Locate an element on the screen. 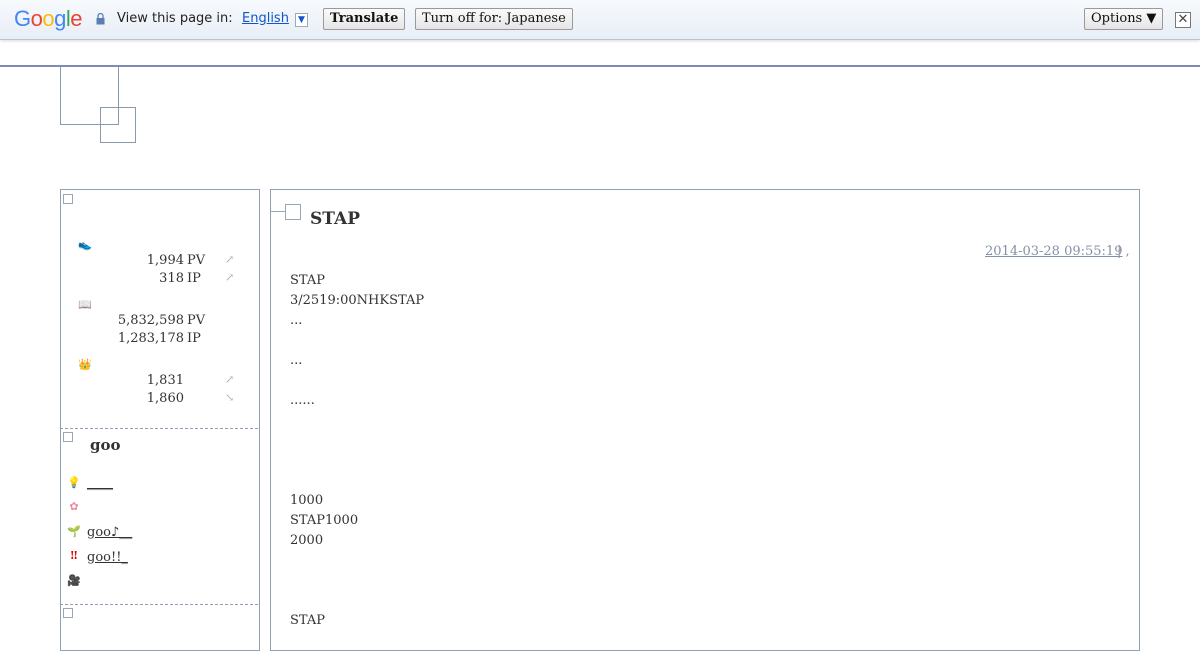 This screenshot has width=1200, height=651. goo-link-1: ____ is located at coordinates (100, 483).